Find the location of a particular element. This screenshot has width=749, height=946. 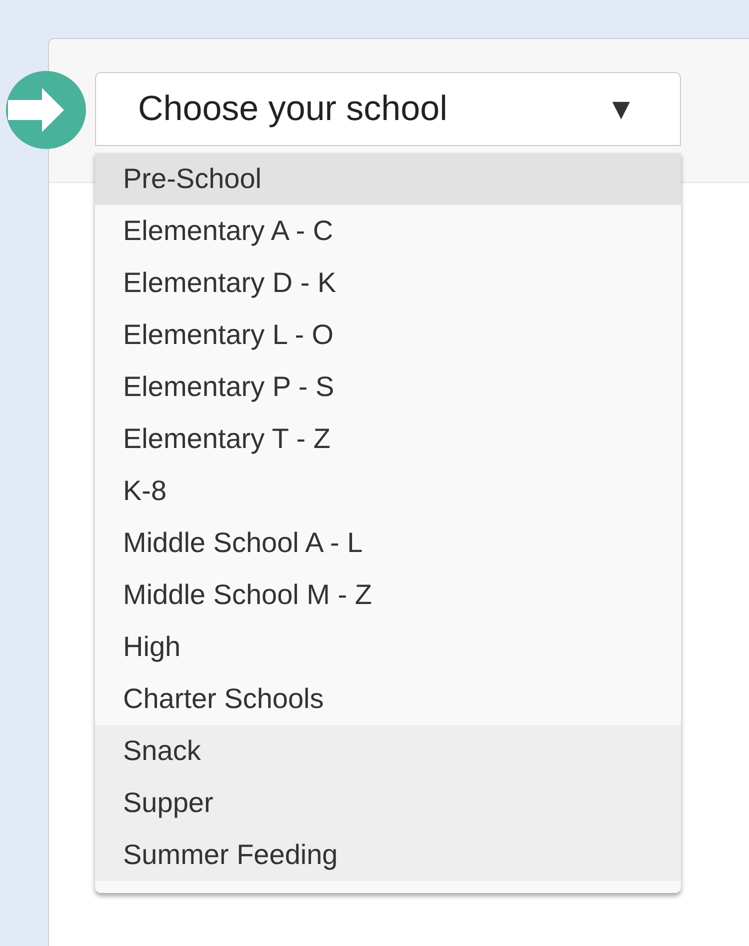

menu-option: Elementary T - Z is located at coordinates (388, 439).